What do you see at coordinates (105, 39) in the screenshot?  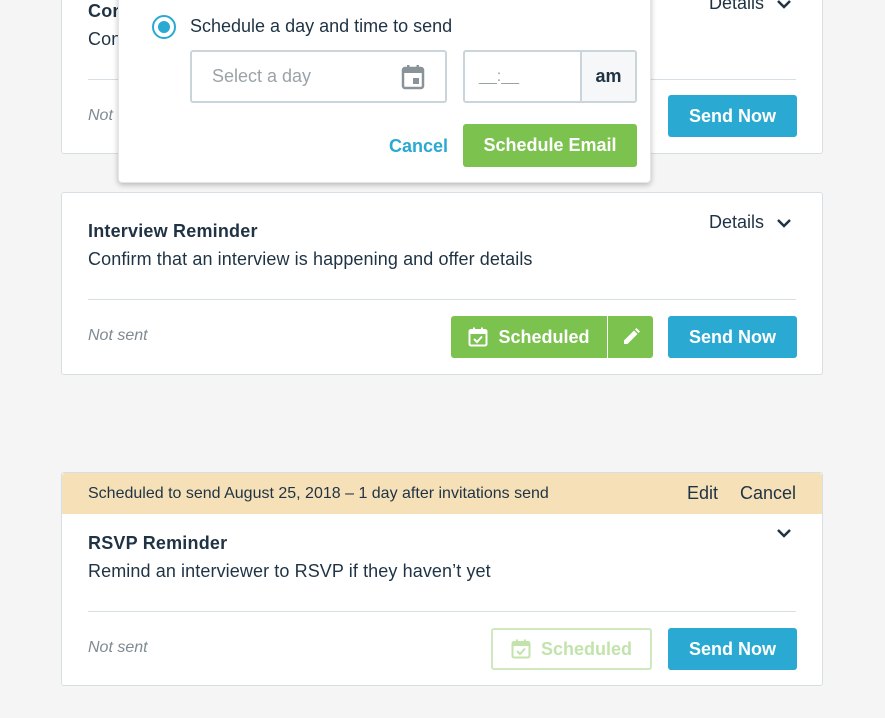 I see `card-description: Con` at bounding box center [105, 39].